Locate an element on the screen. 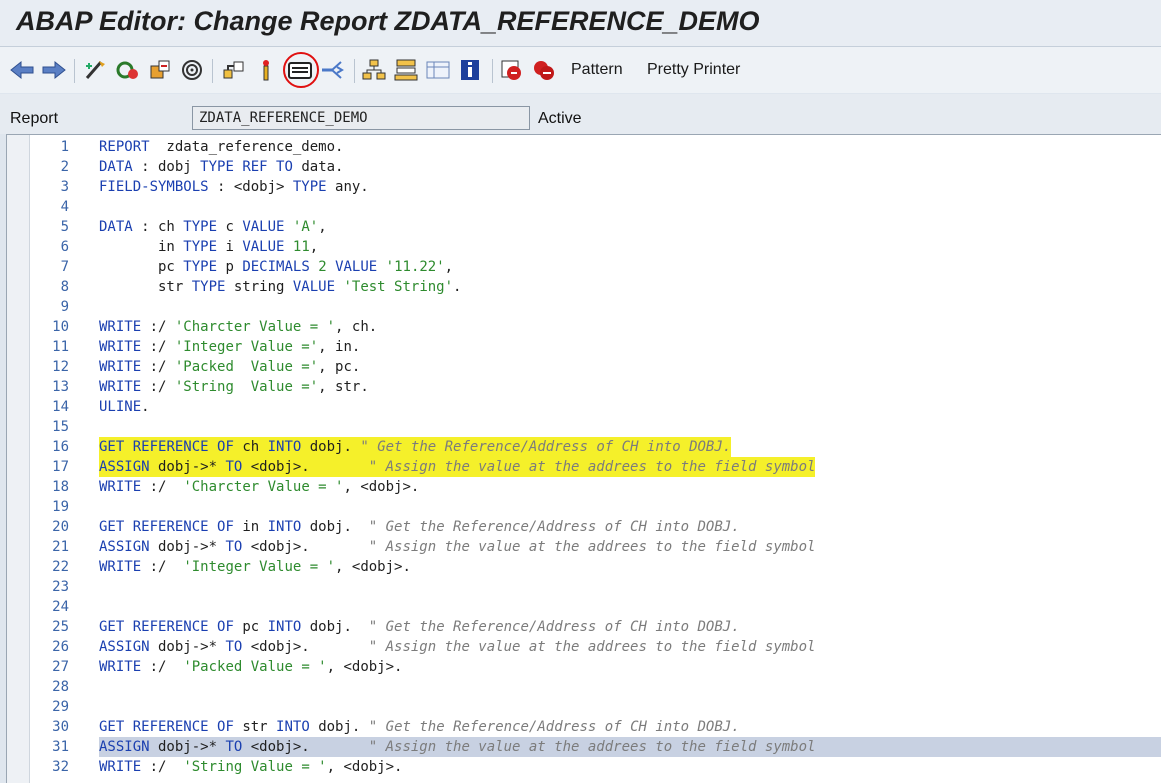 The width and height of the screenshot is (1161, 783). activate-icon is located at coordinates (234, 70).